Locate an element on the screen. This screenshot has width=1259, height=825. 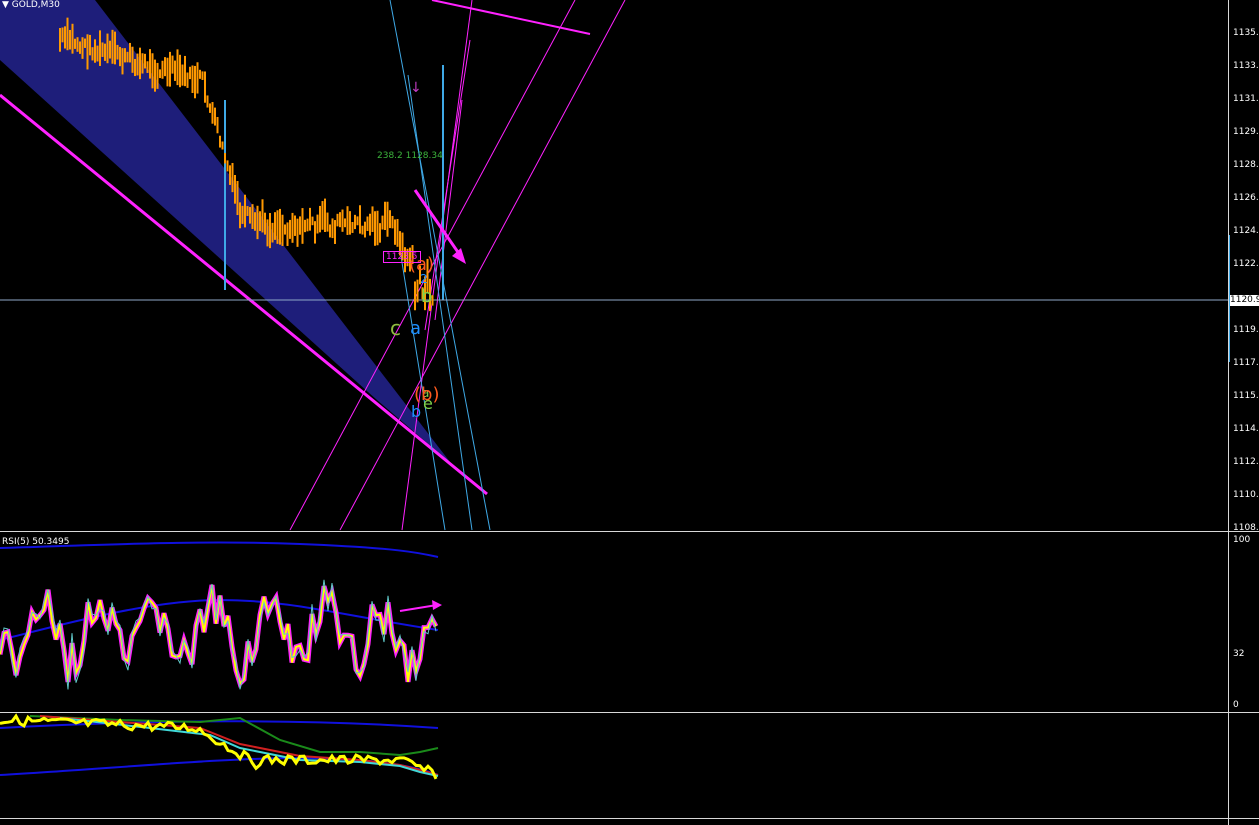
rsi-title: RSI(5) 50.3495 is located at coordinates (36, 542).